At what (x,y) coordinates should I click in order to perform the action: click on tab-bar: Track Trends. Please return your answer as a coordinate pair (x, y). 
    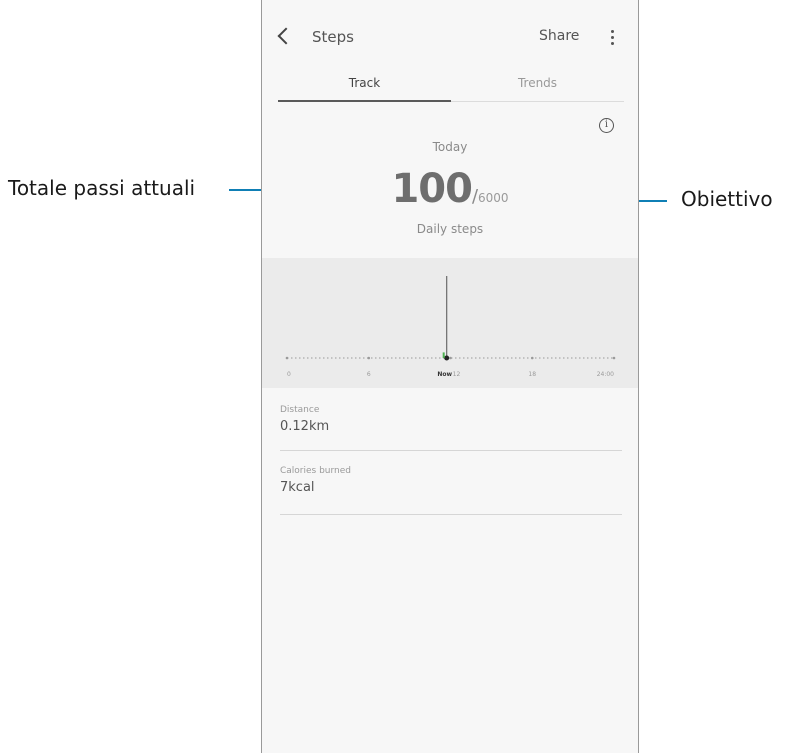
    Looking at the image, I should click on (451, 87).